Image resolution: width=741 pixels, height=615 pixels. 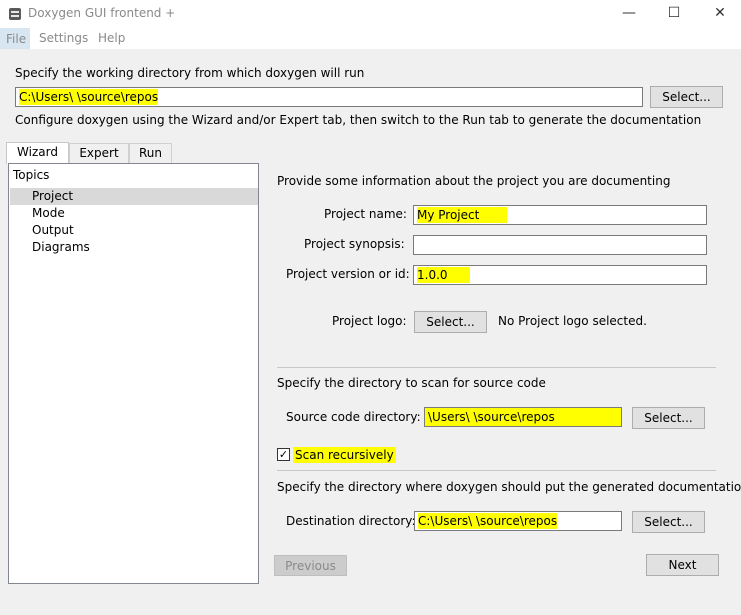 I want to click on project-version-field: 1.0.0, so click(x=560, y=275).